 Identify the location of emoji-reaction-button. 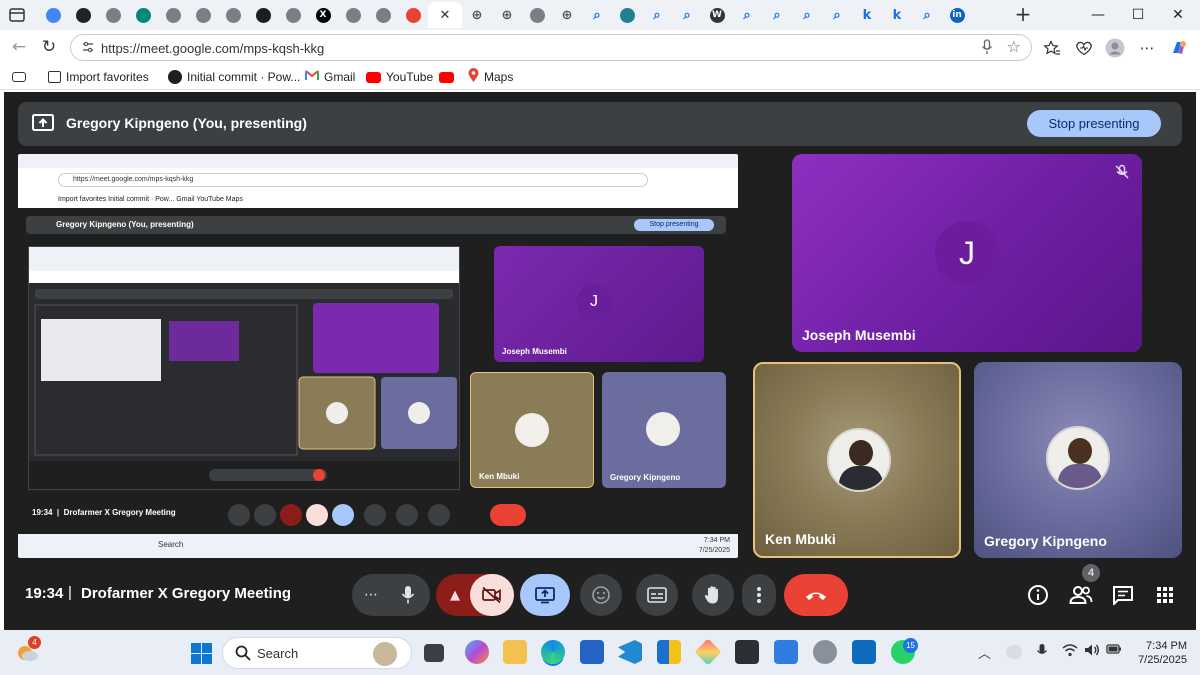
(601, 595).